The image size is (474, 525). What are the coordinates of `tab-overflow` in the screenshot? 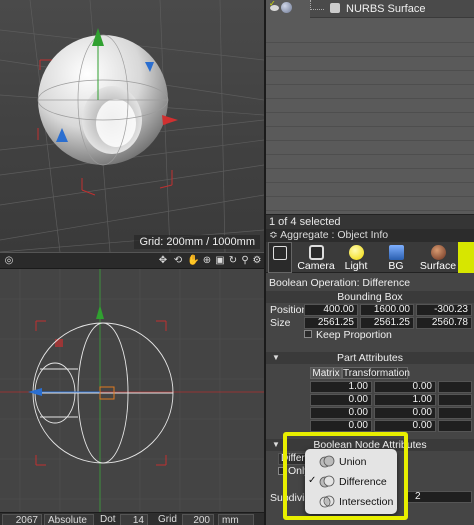 It's located at (466, 257).